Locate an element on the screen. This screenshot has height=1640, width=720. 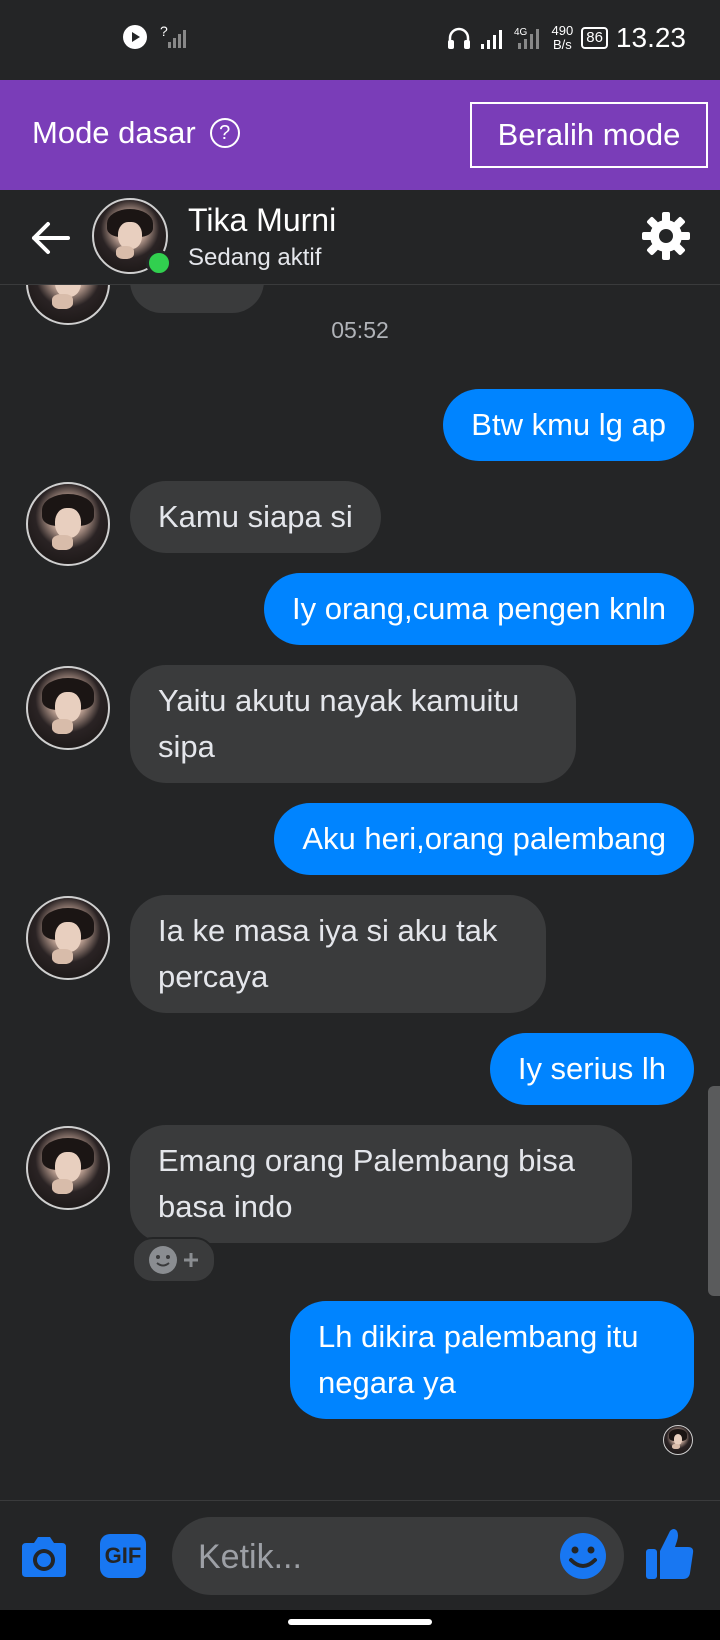
status-bar: ? 4G 490 B/s 86 13.23 is located at coordinates (360, 40).